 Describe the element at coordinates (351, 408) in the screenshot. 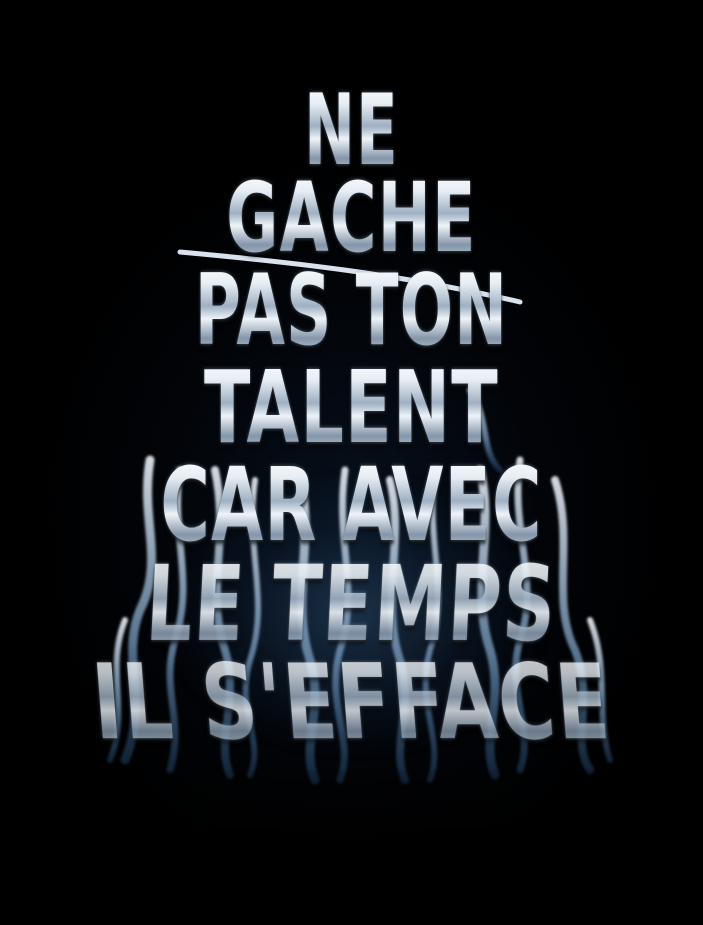

I see `poster-line-4: TALENT` at that location.